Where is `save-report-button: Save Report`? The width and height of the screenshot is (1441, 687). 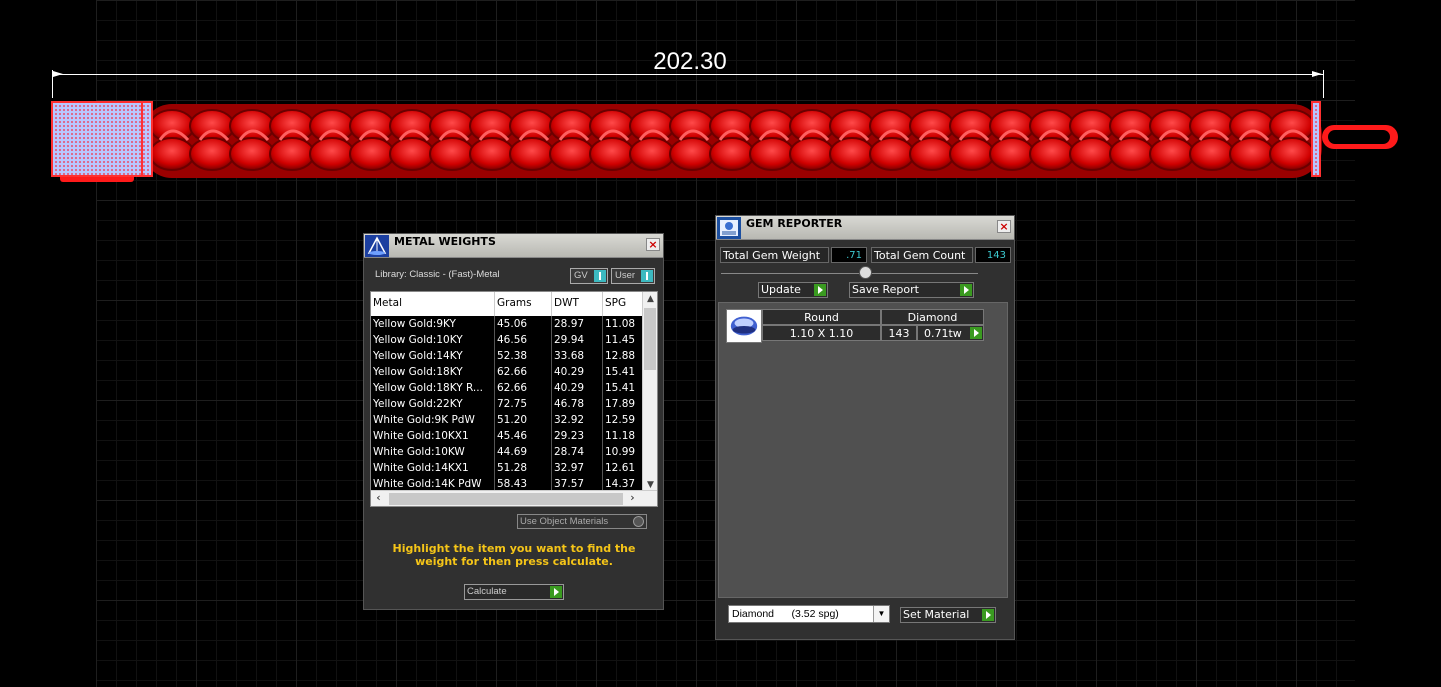
save-report-button: Save Report is located at coordinates (911, 290).